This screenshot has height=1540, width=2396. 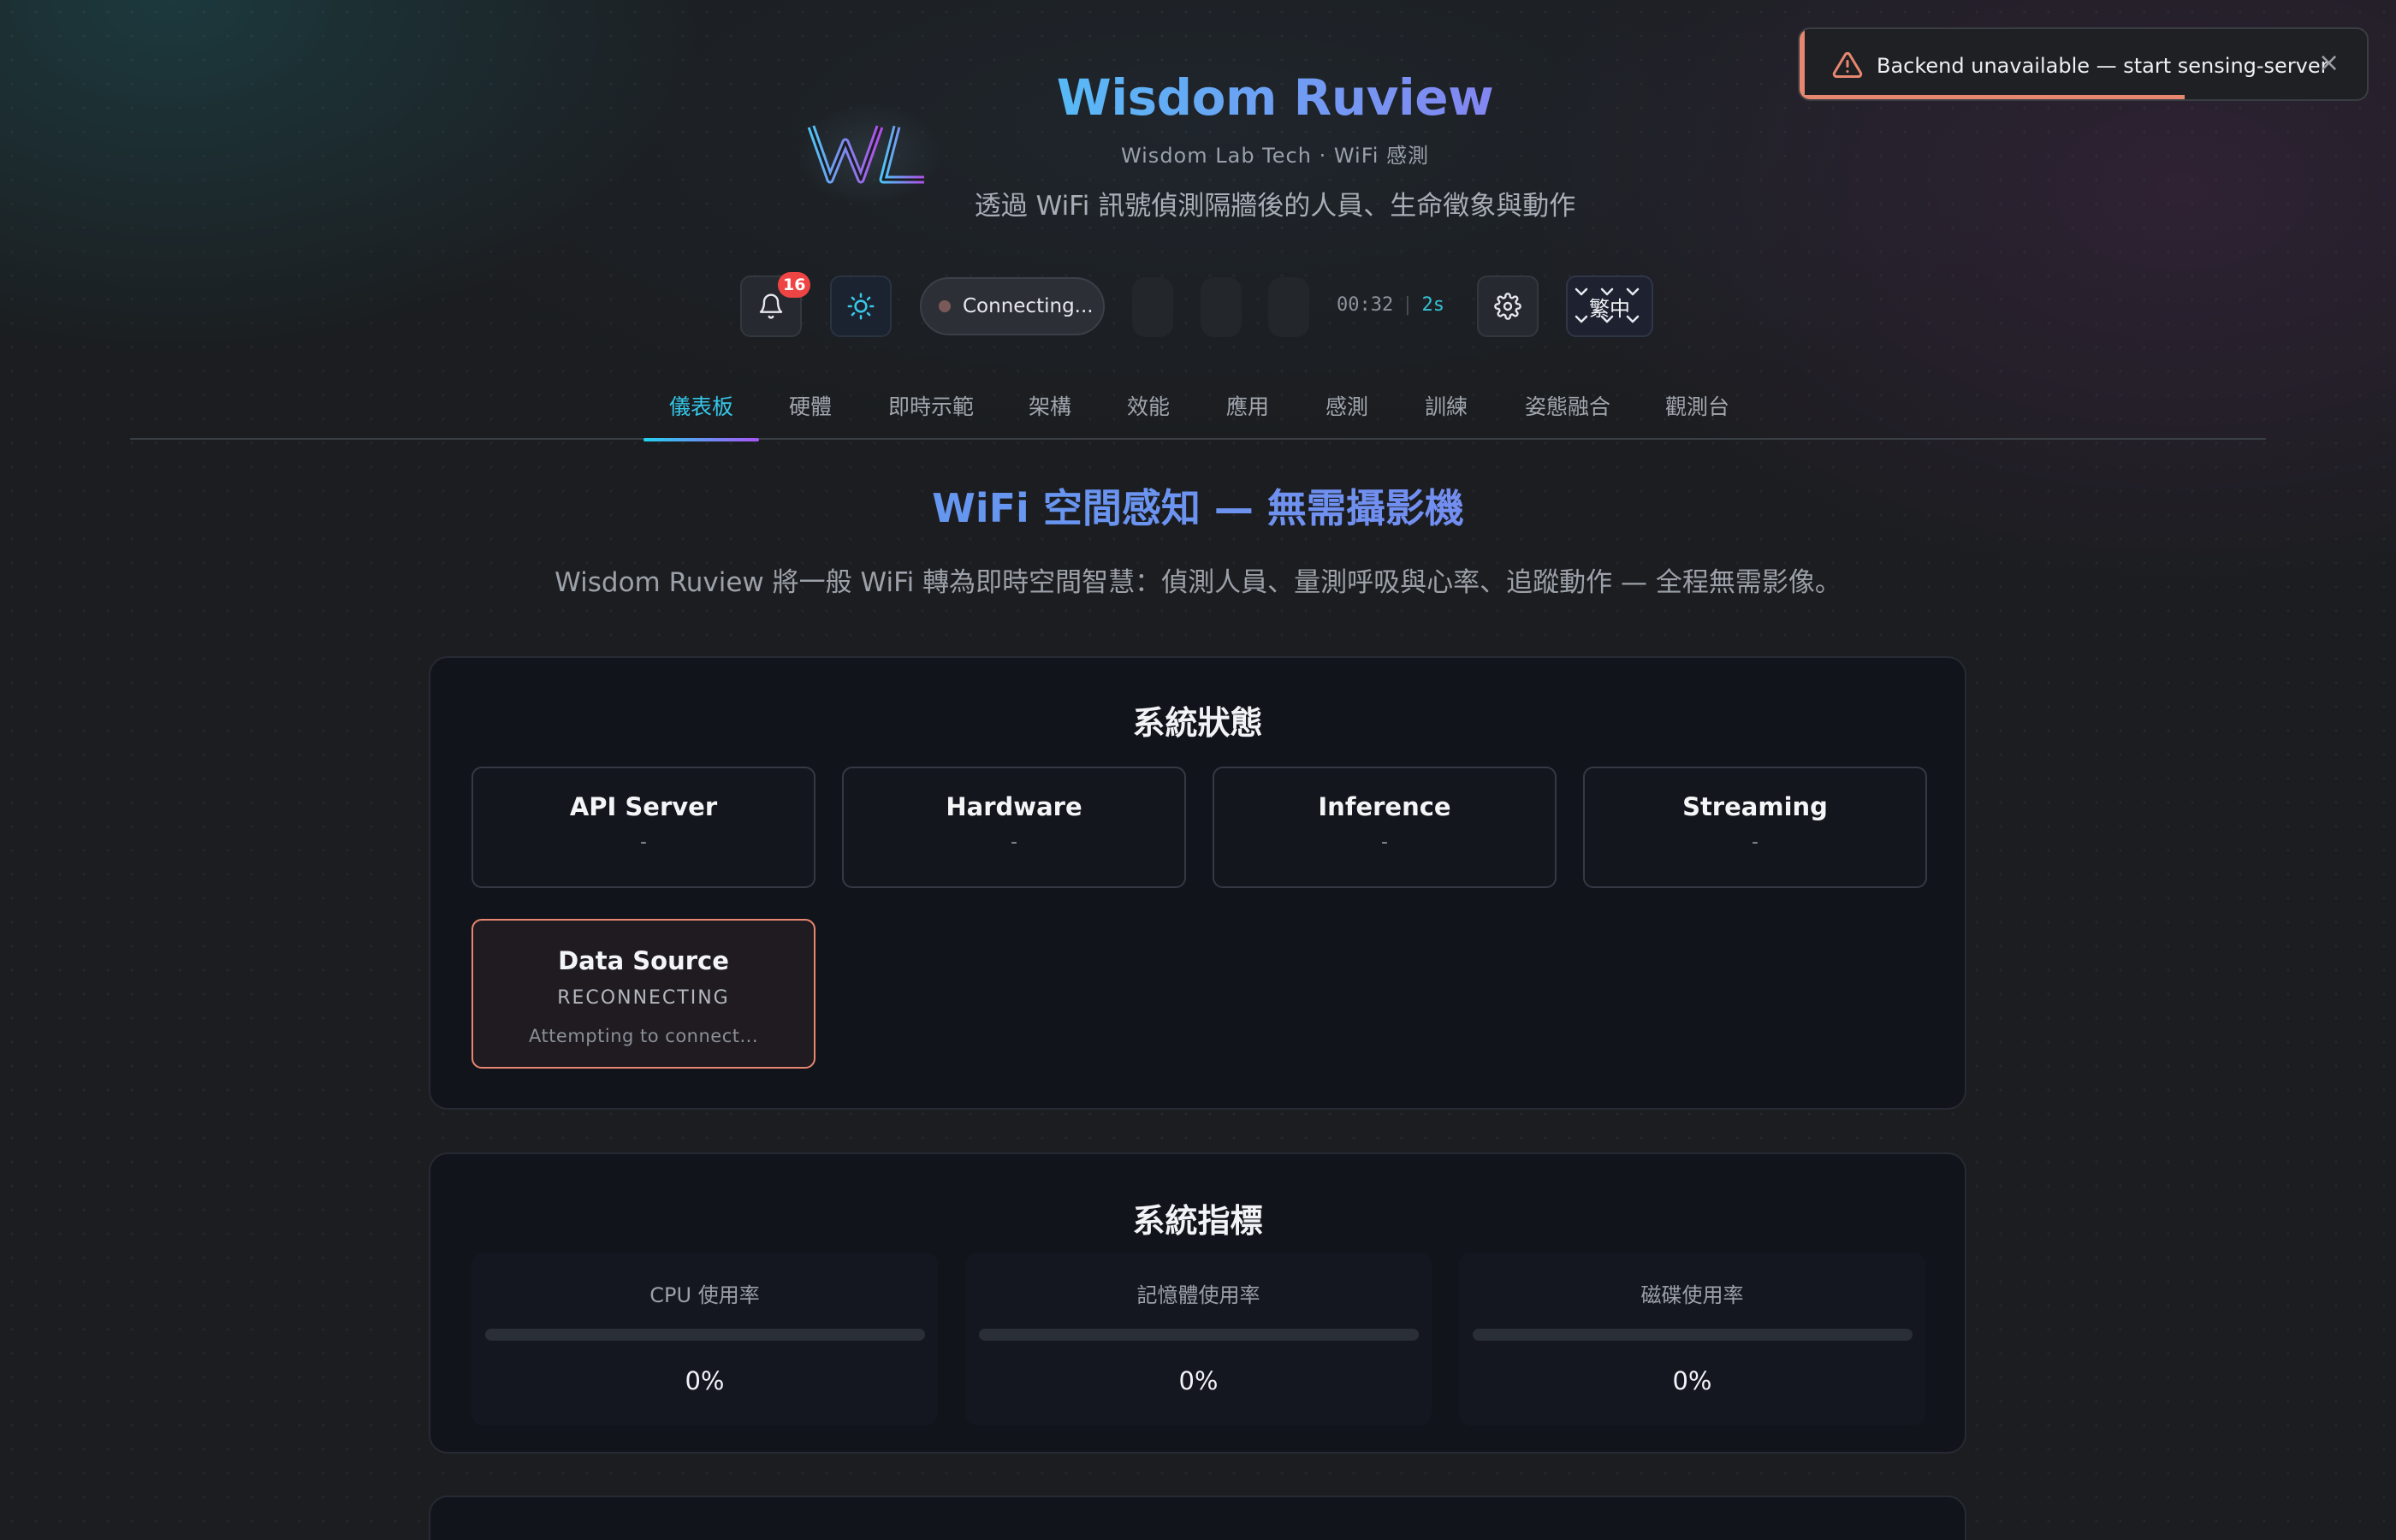 What do you see at coordinates (1995, 97) in the screenshot?
I see `toast-progress-bar` at bounding box center [1995, 97].